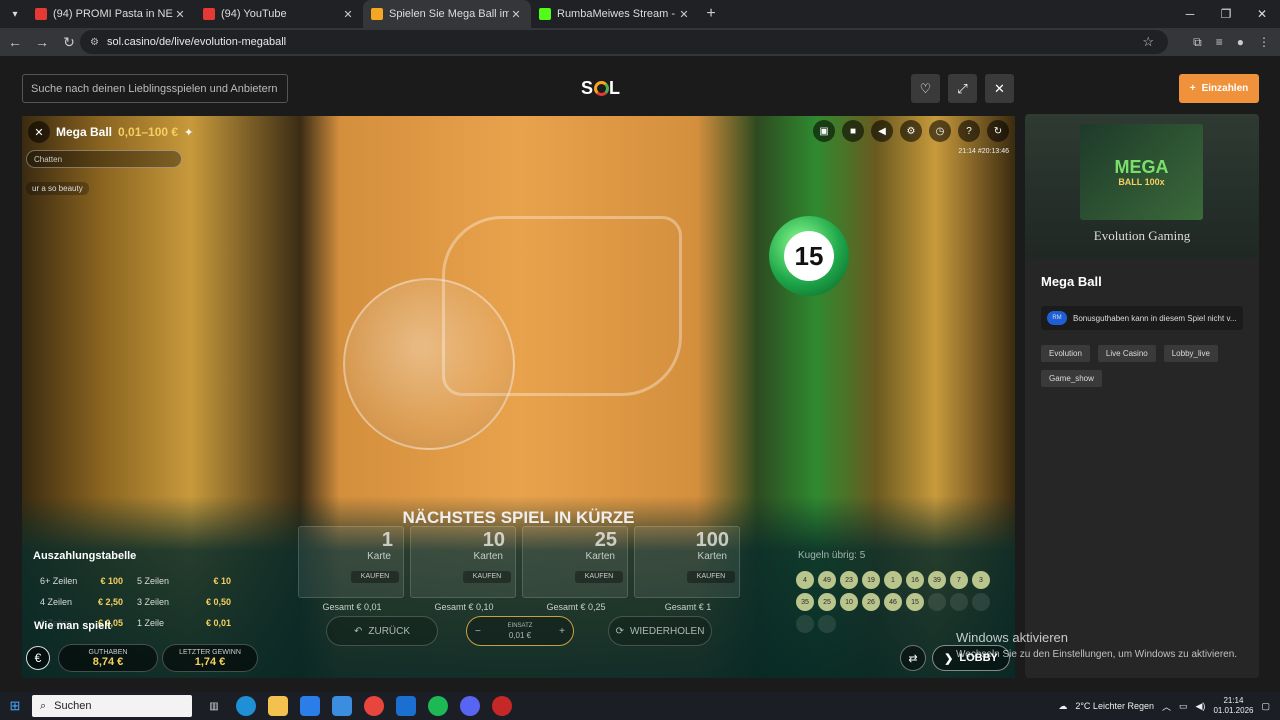  Describe the element at coordinates (15, 42) in the screenshot. I see `back-icon: ←` at that location.